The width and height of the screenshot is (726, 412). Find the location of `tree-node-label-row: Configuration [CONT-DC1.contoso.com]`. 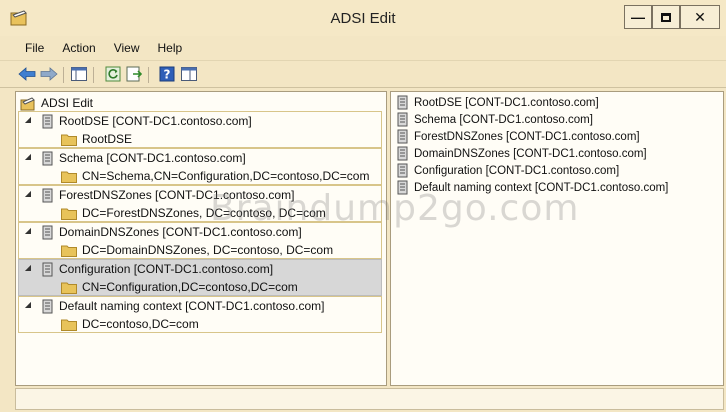

tree-node-label-row: Configuration [CONT-DC1.contoso.com] is located at coordinates (157, 269).